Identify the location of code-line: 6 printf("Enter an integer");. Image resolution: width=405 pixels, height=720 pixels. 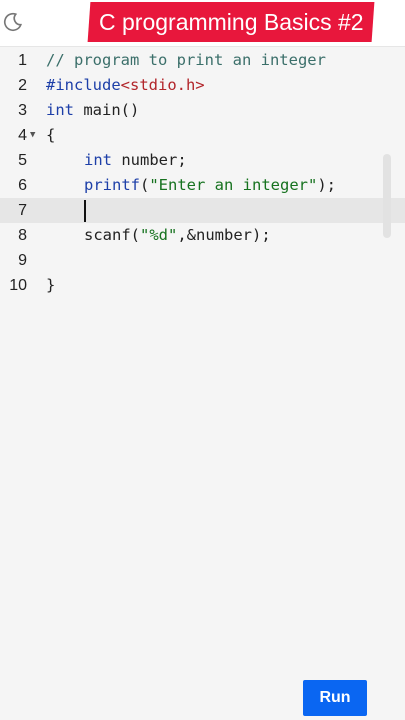
(202, 185).